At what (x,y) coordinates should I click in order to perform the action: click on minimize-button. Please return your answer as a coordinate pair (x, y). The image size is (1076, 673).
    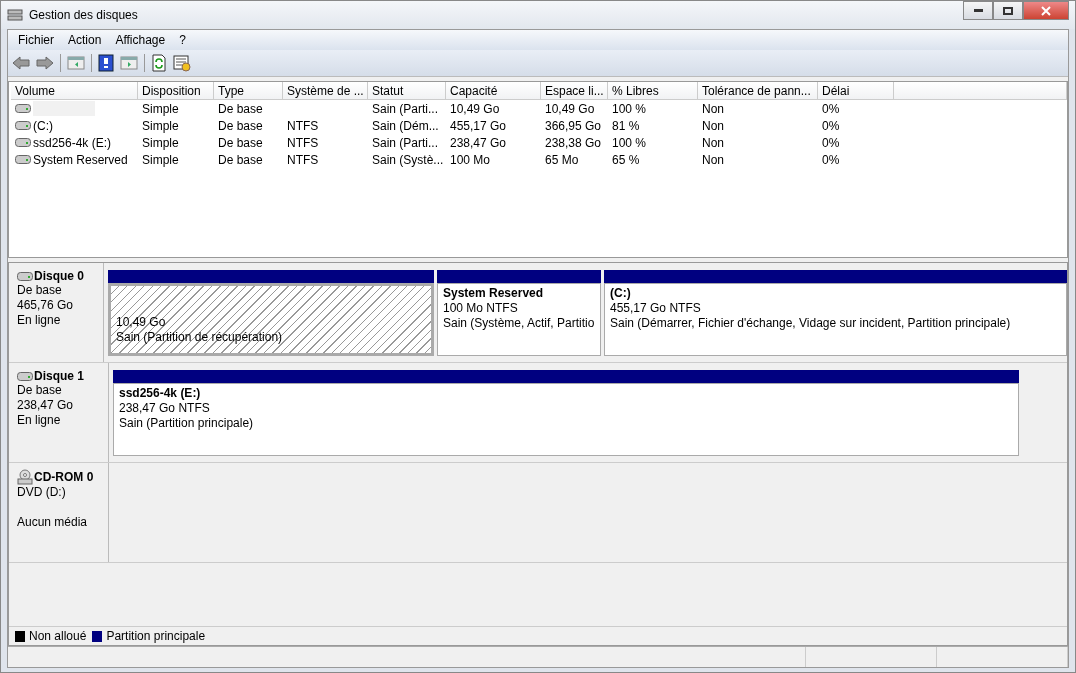
    Looking at the image, I should click on (978, 10).